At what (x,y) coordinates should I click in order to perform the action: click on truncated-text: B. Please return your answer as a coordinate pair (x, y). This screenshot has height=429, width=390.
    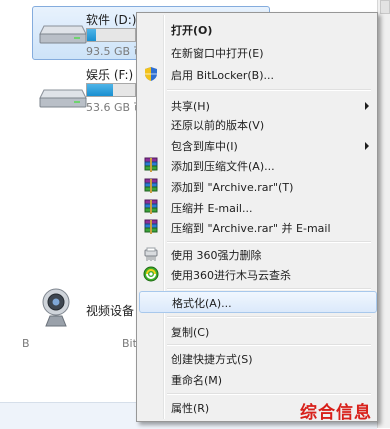
    Looking at the image, I should click on (26, 343).